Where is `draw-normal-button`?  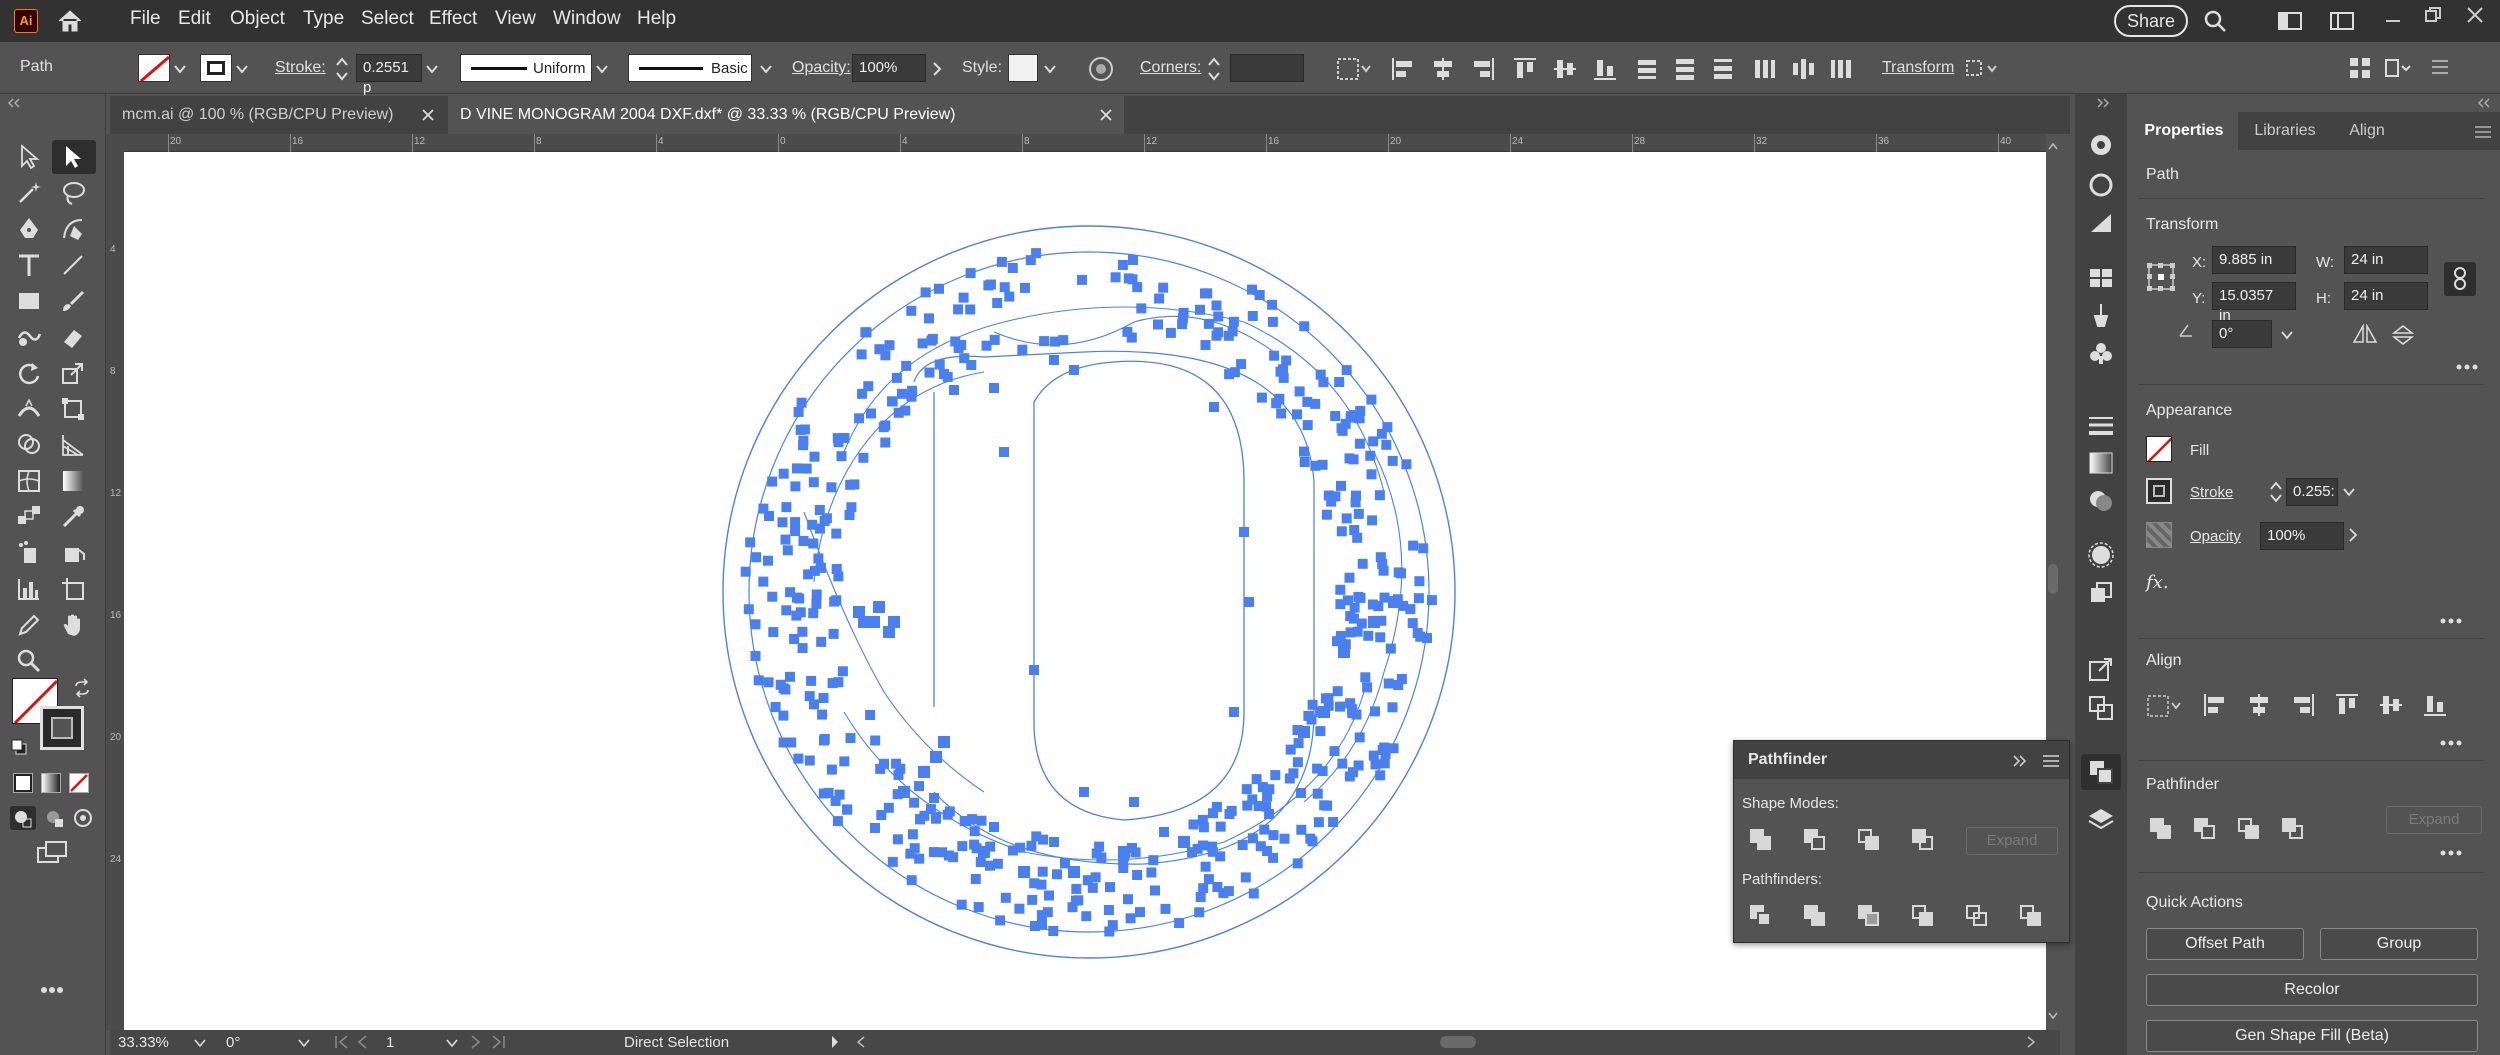
draw-normal-button is located at coordinates (23, 818).